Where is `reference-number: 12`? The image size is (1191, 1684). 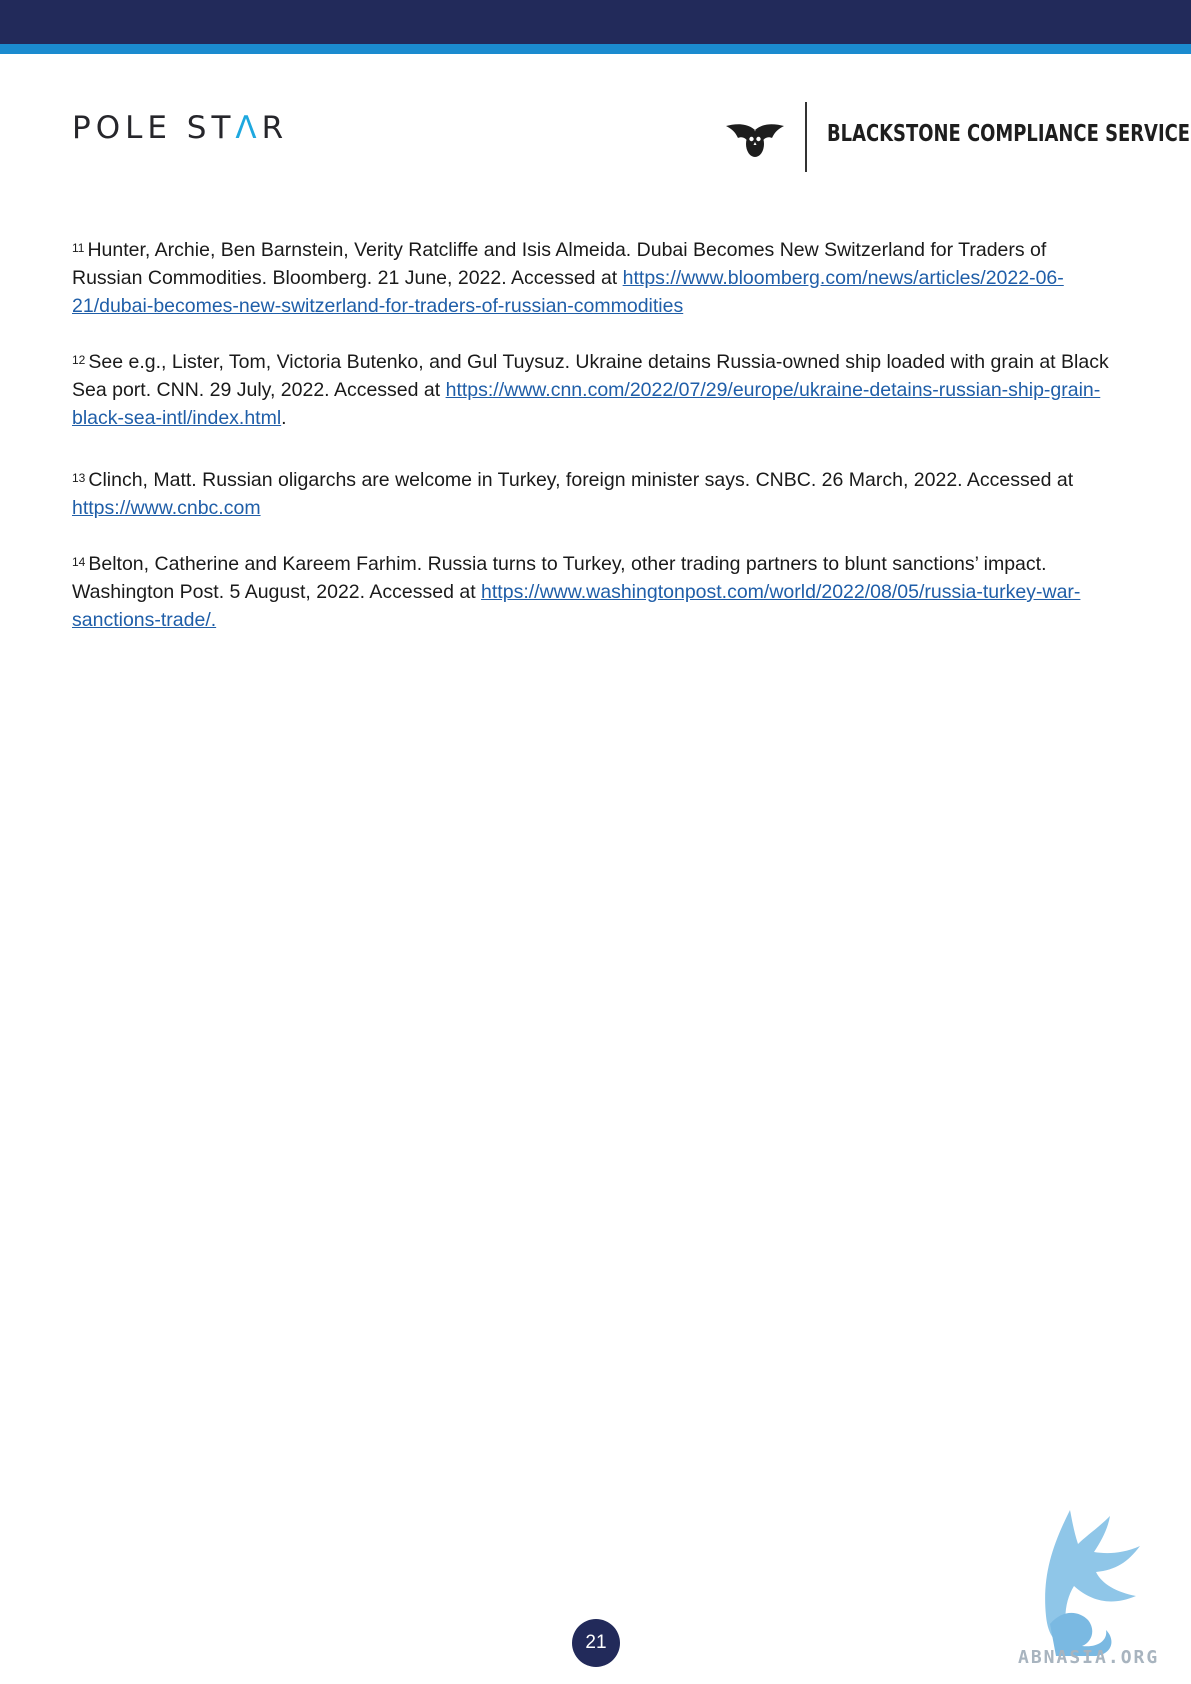
reference-number: 12 is located at coordinates (79, 360).